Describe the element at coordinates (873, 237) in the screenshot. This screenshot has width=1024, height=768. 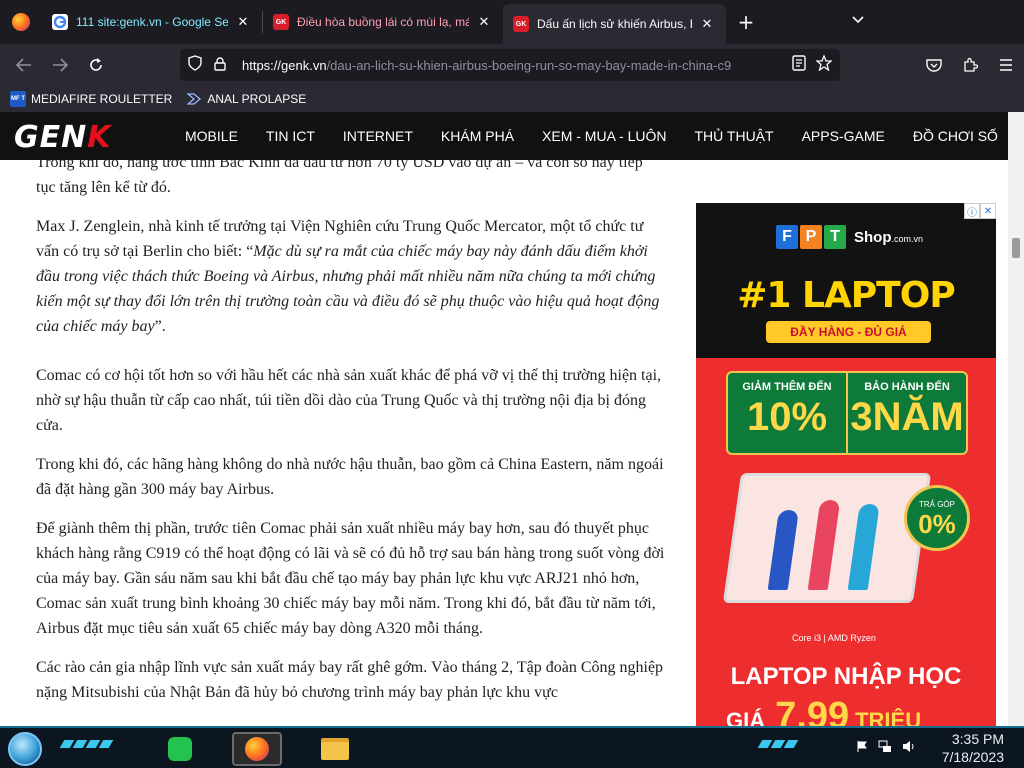
I see `shop-word: Shop` at that location.